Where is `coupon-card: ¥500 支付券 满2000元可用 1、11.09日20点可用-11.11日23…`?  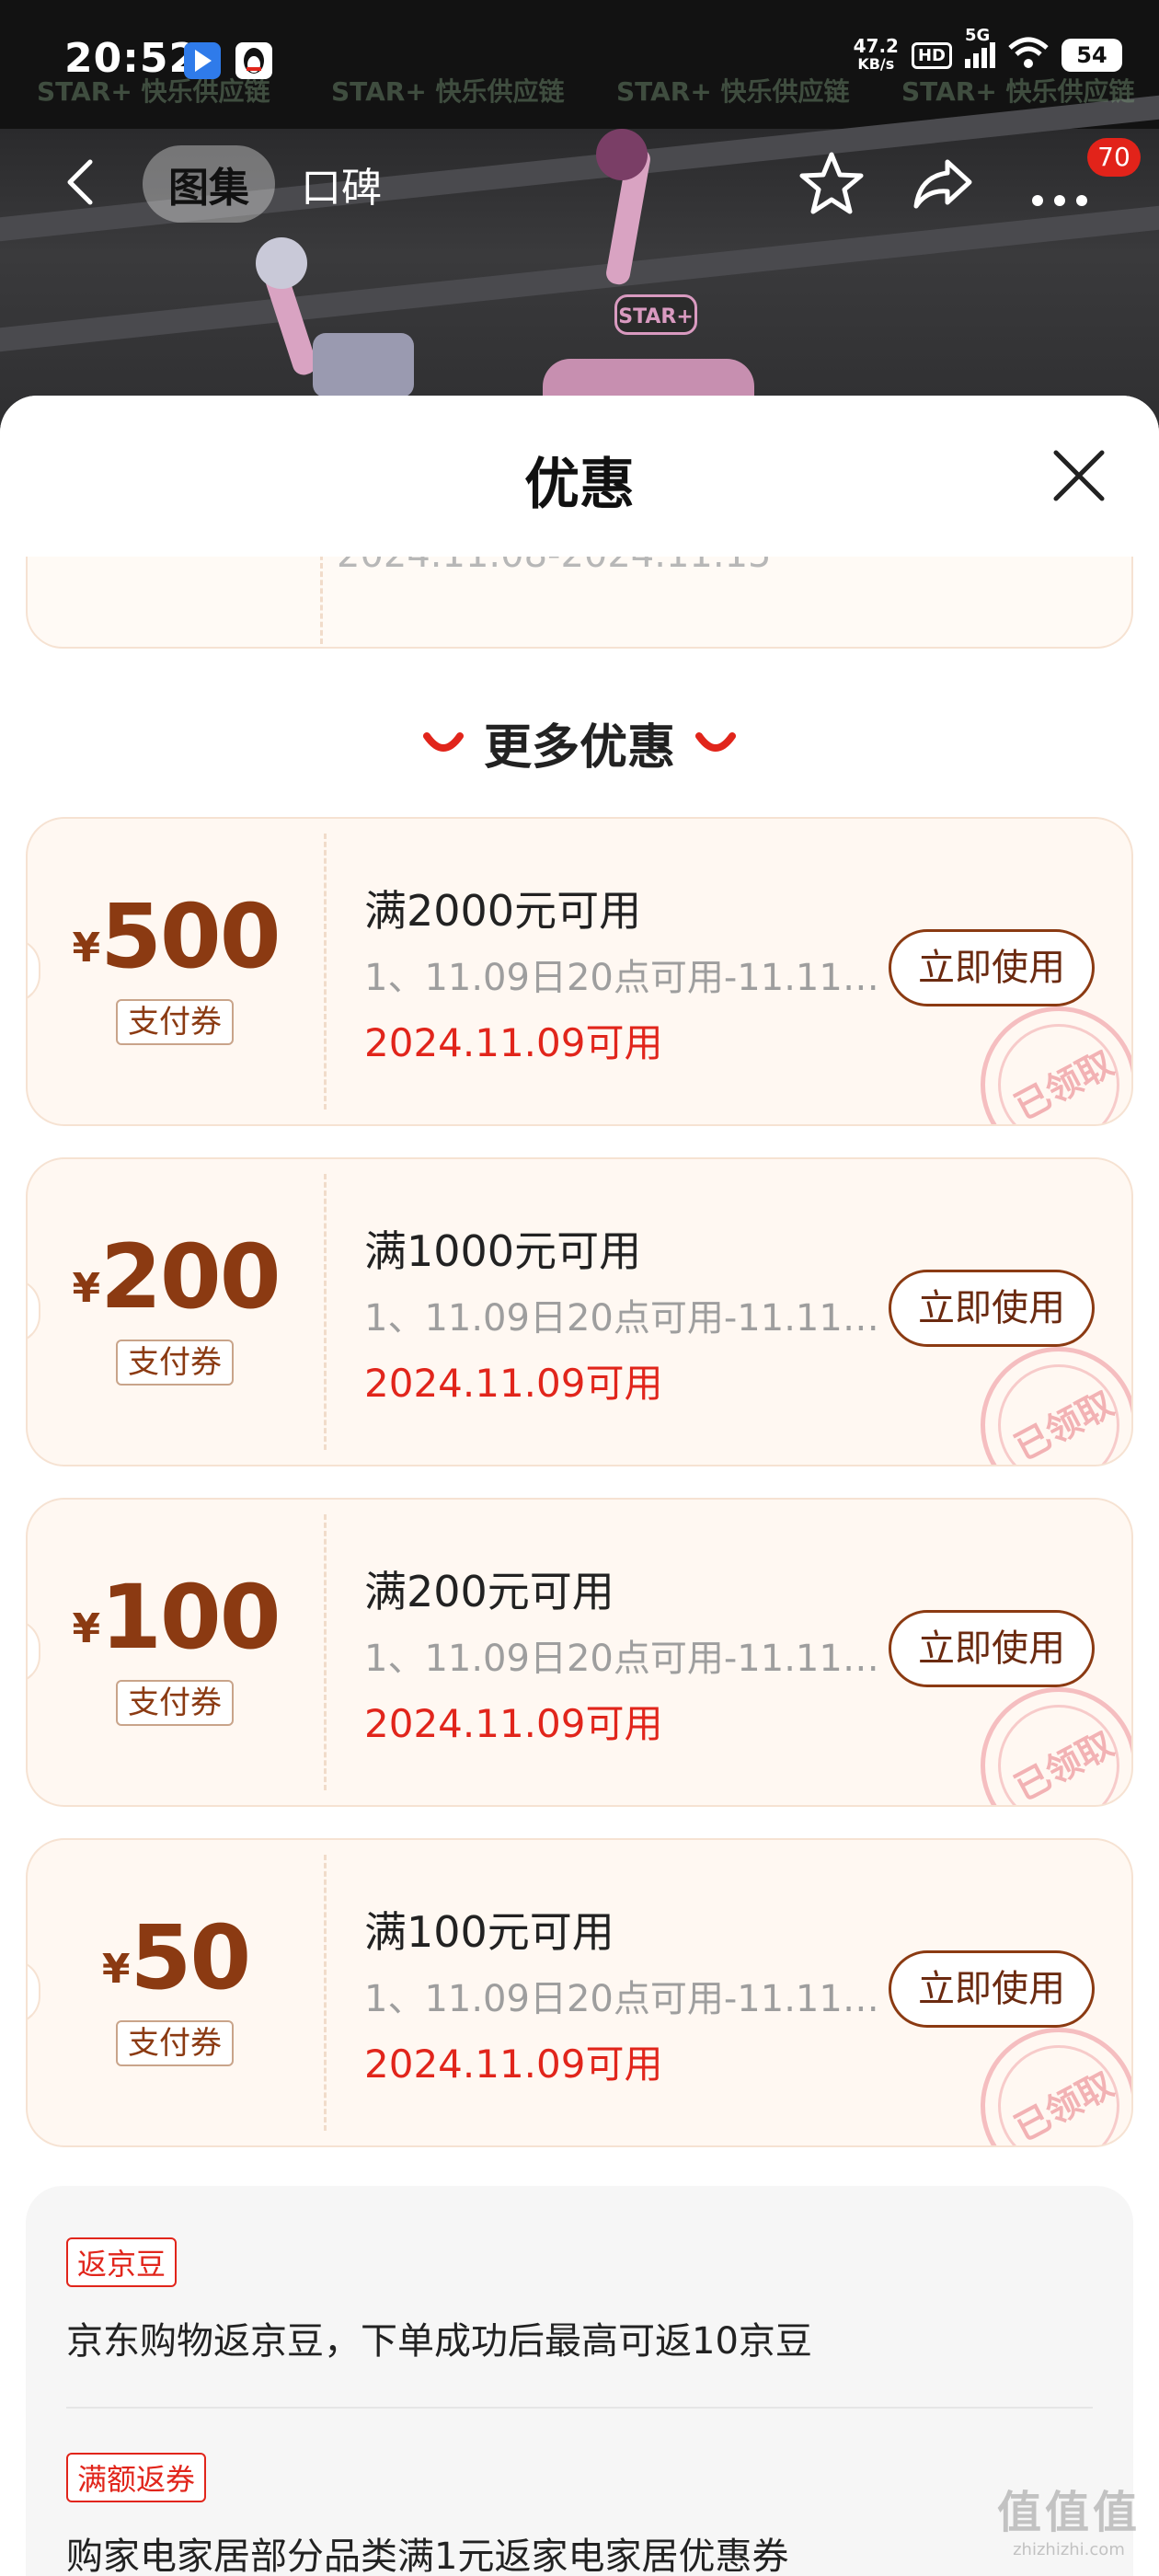 coupon-card: ¥500 支付券 满2000元可用 1、11.09日20点可用-11.11日23… is located at coordinates (579, 972).